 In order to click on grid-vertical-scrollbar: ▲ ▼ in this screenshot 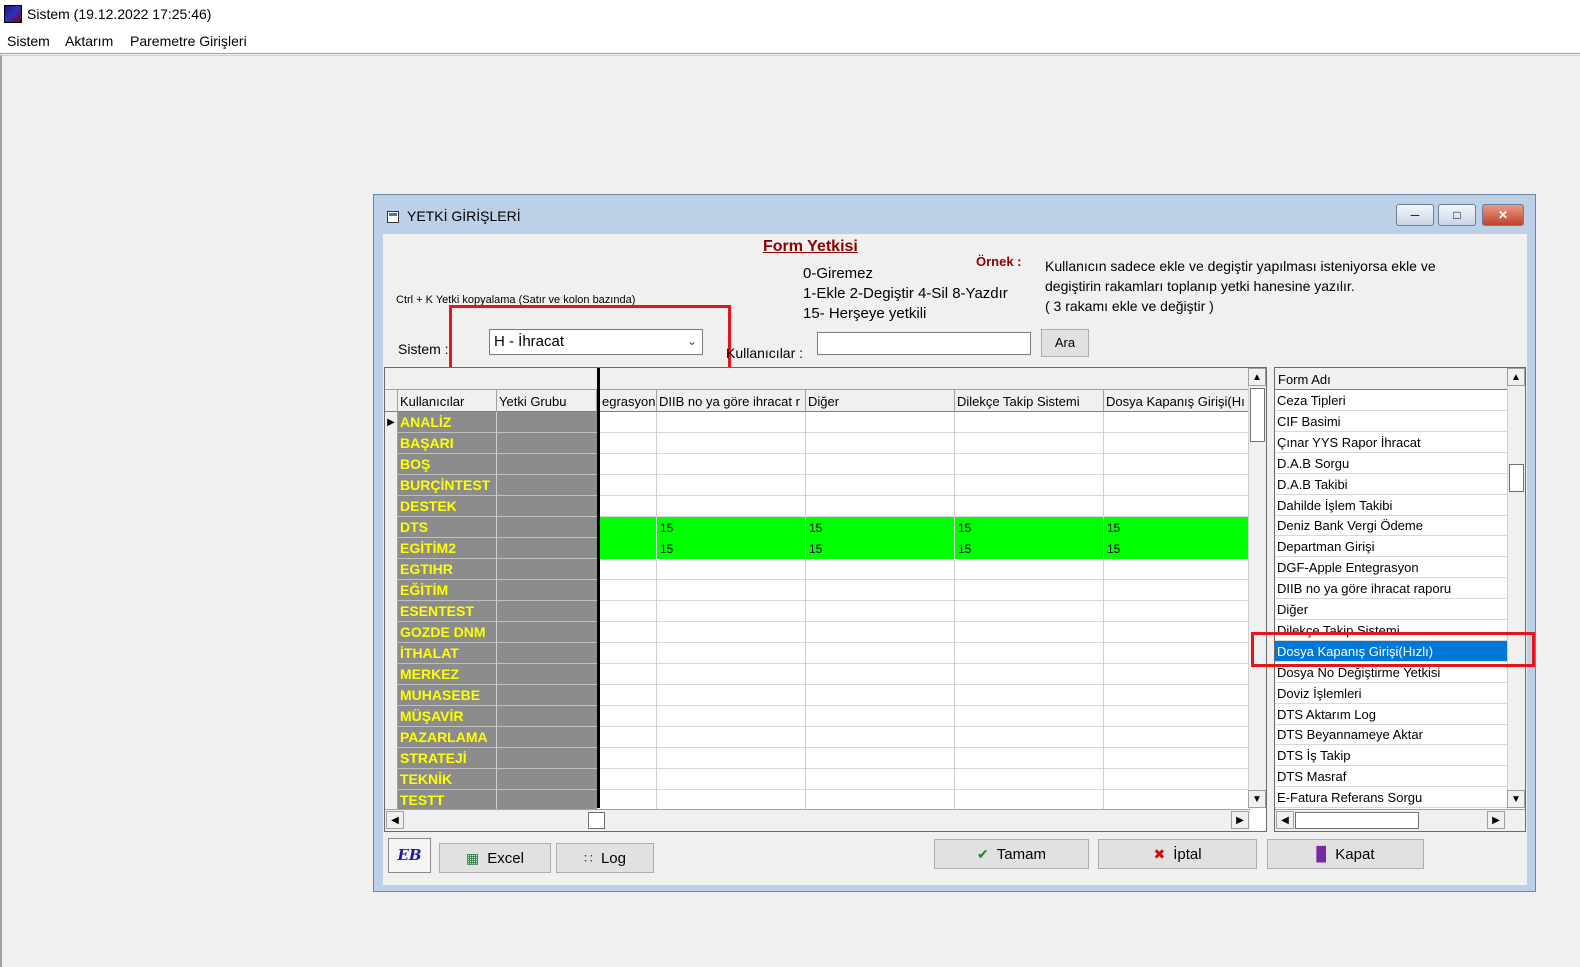, I will do `click(1257, 588)`.